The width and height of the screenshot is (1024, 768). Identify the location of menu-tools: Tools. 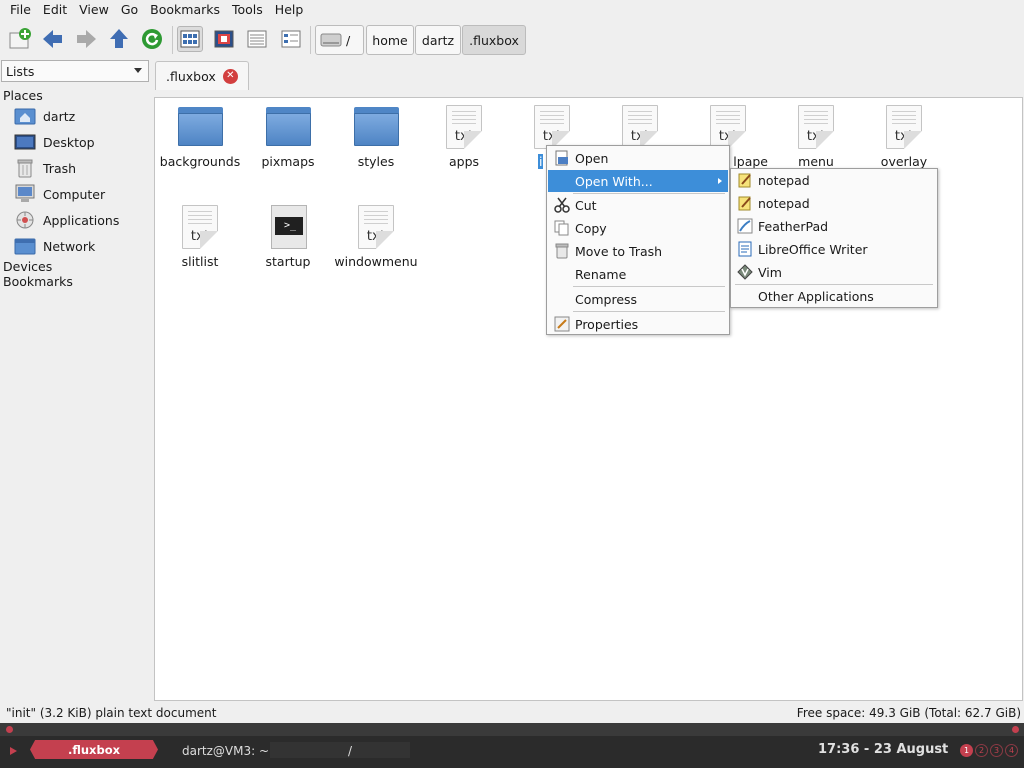
(247, 10).